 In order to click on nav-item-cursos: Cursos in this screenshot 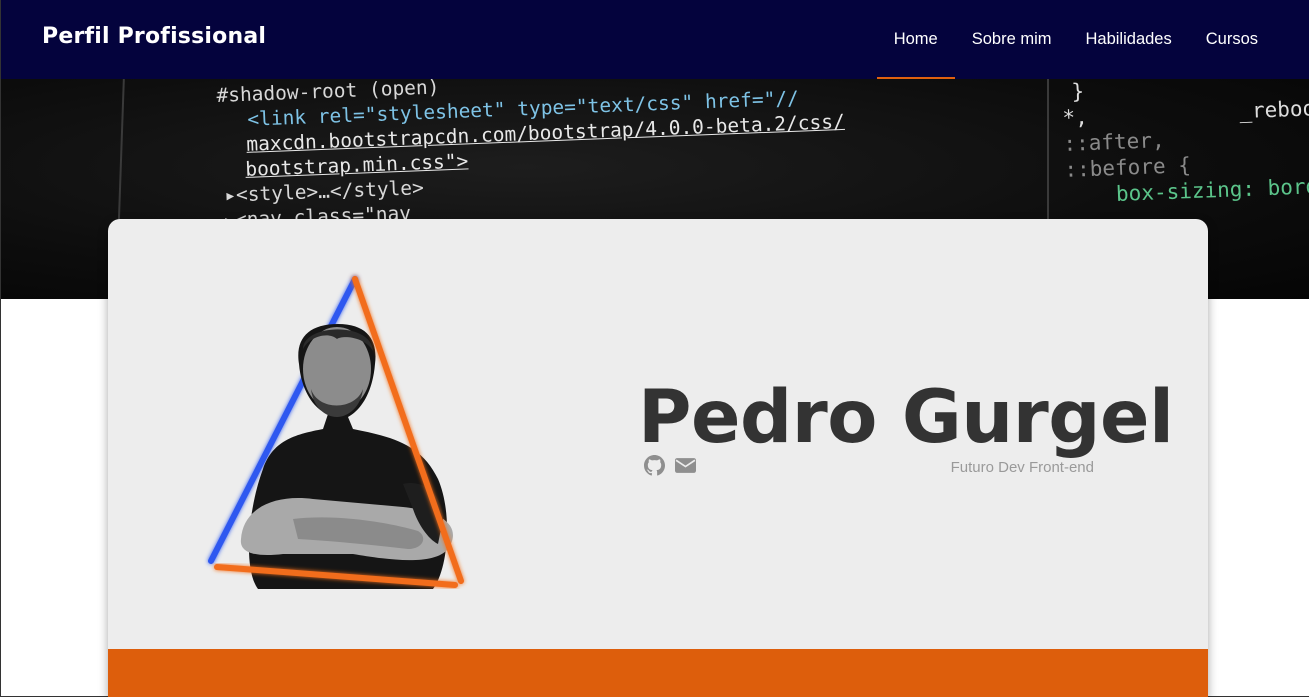, I will do `click(1232, 39)`.